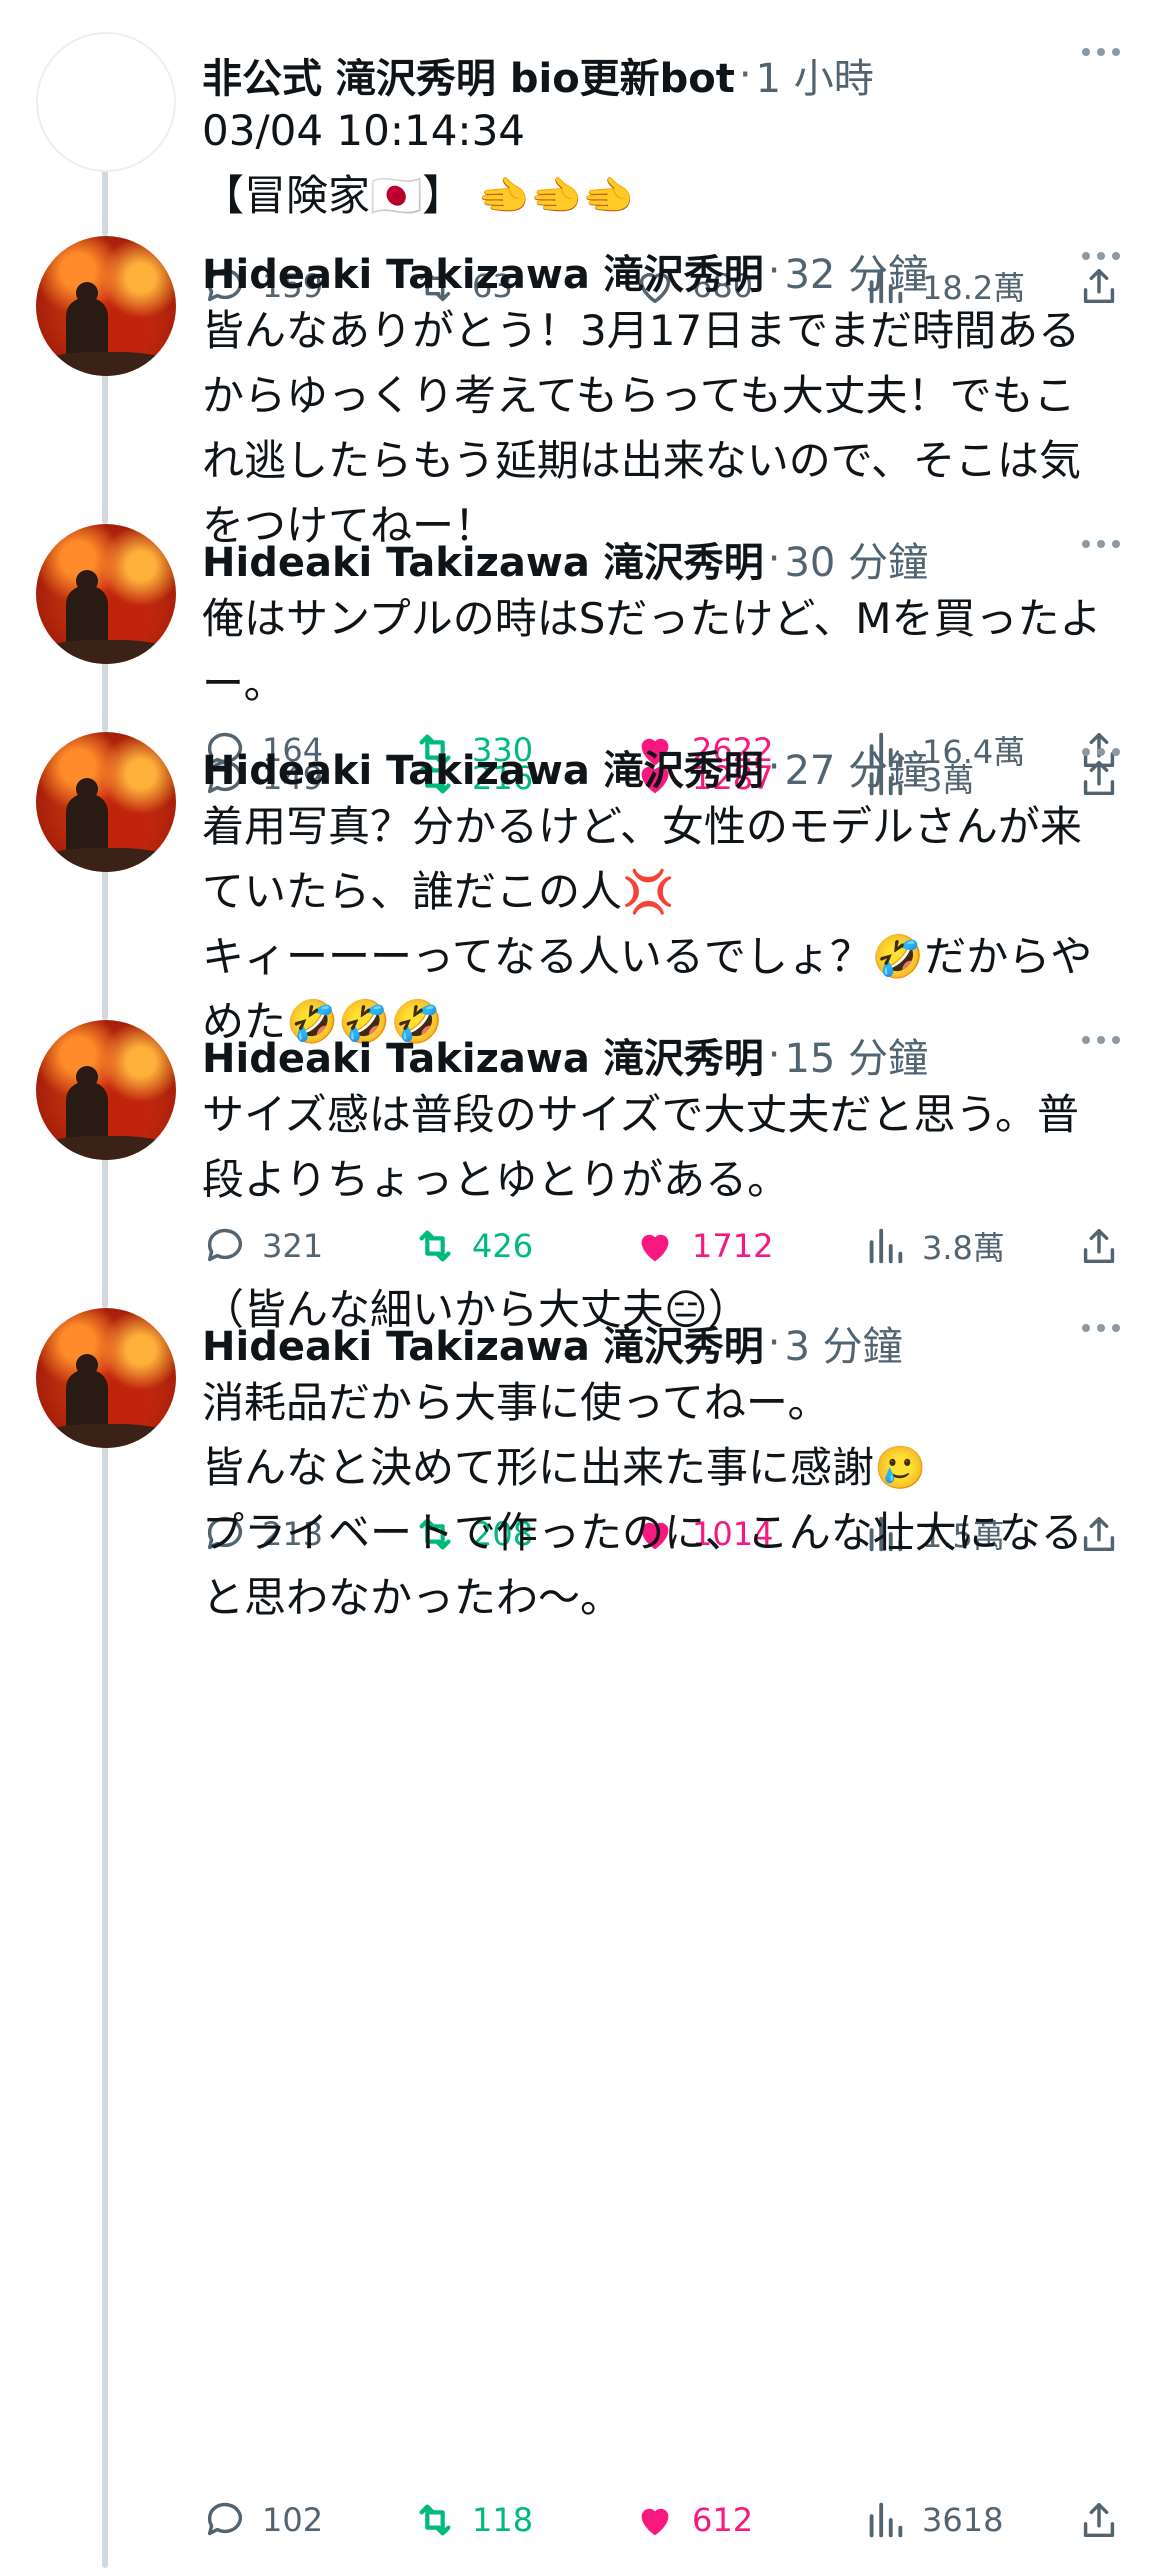 The image size is (1170, 2568). I want to click on thread-line, so click(105, 1989).